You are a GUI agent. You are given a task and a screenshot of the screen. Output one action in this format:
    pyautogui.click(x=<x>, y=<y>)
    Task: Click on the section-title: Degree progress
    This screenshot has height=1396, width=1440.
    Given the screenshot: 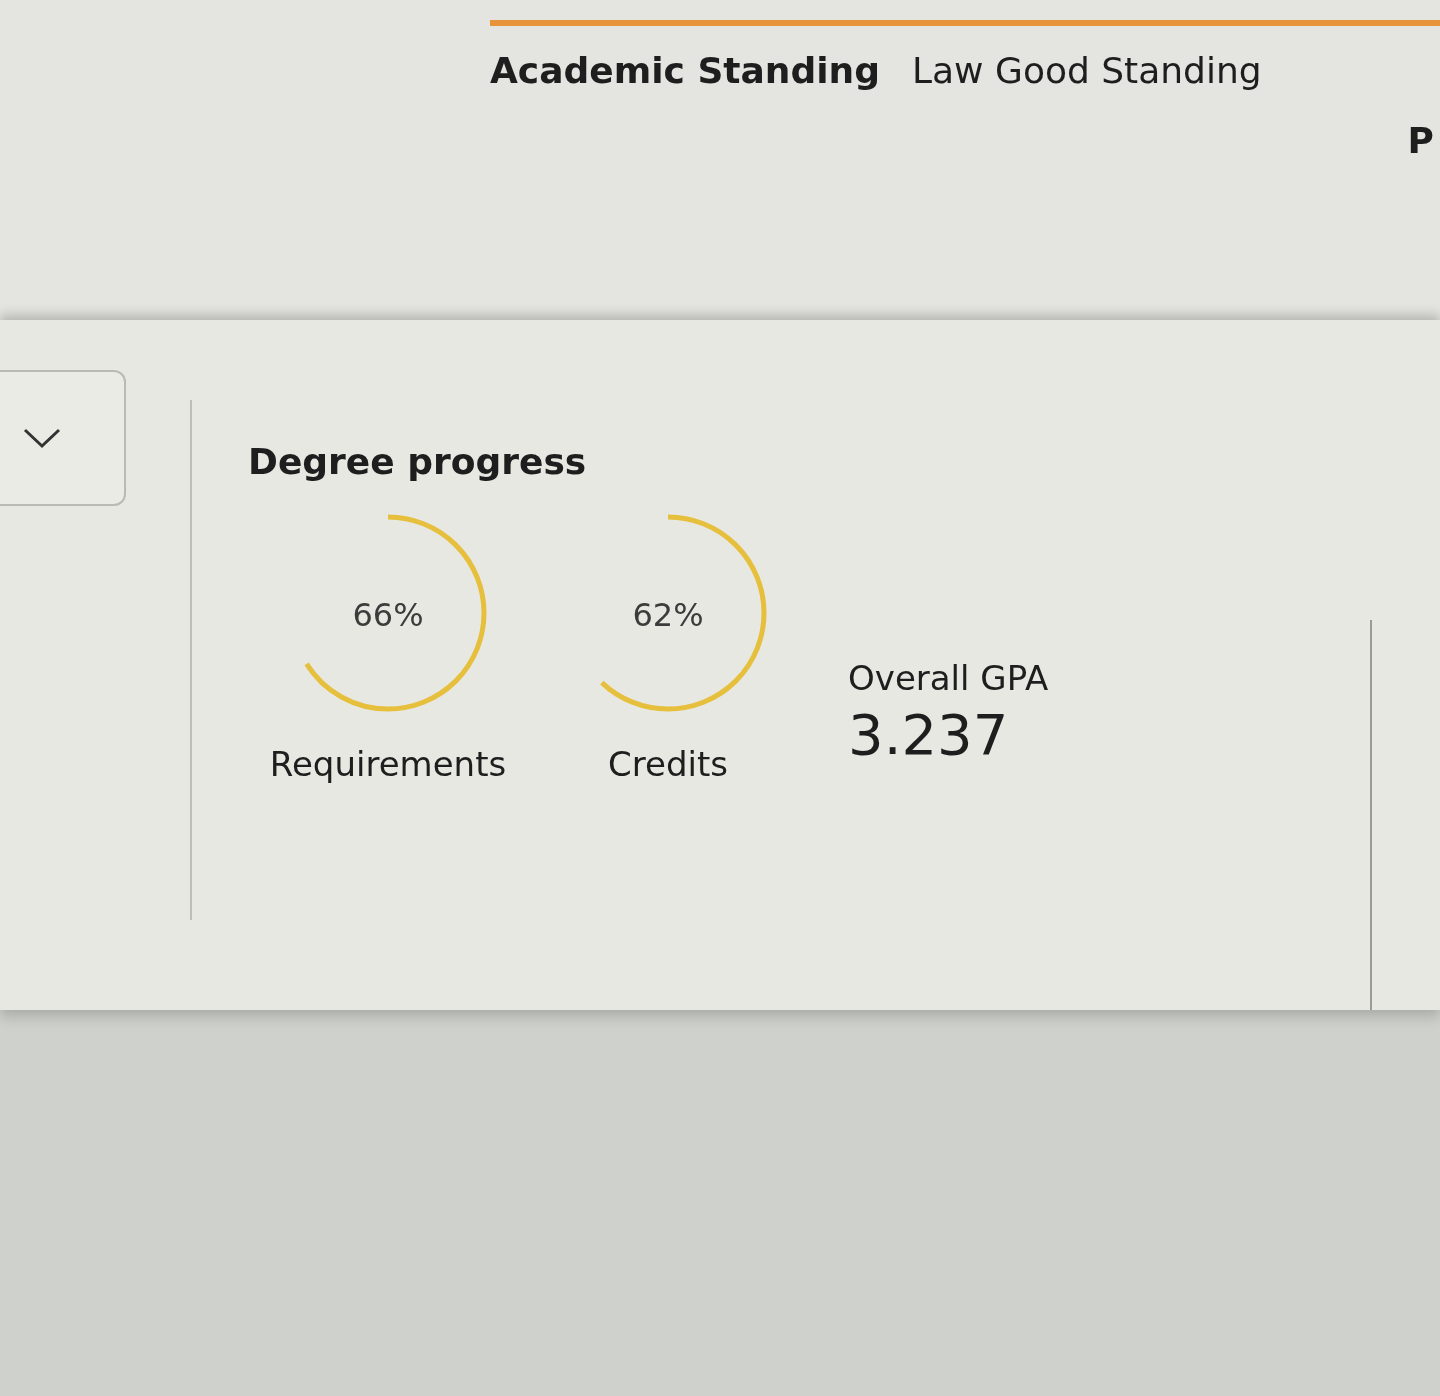 What is the action you would take?
    pyautogui.click(x=417, y=462)
    